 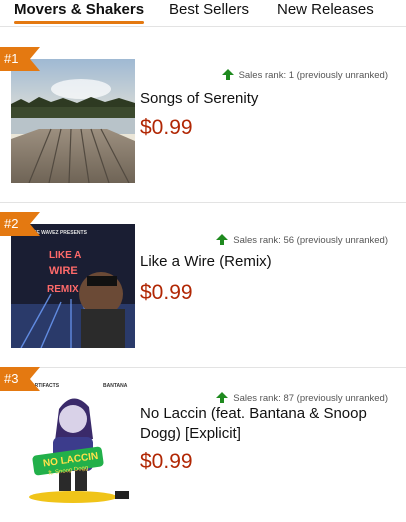 What do you see at coordinates (63, 271) in the screenshot?
I see `cover-text: WIRE` at bounding box center [63, 271].